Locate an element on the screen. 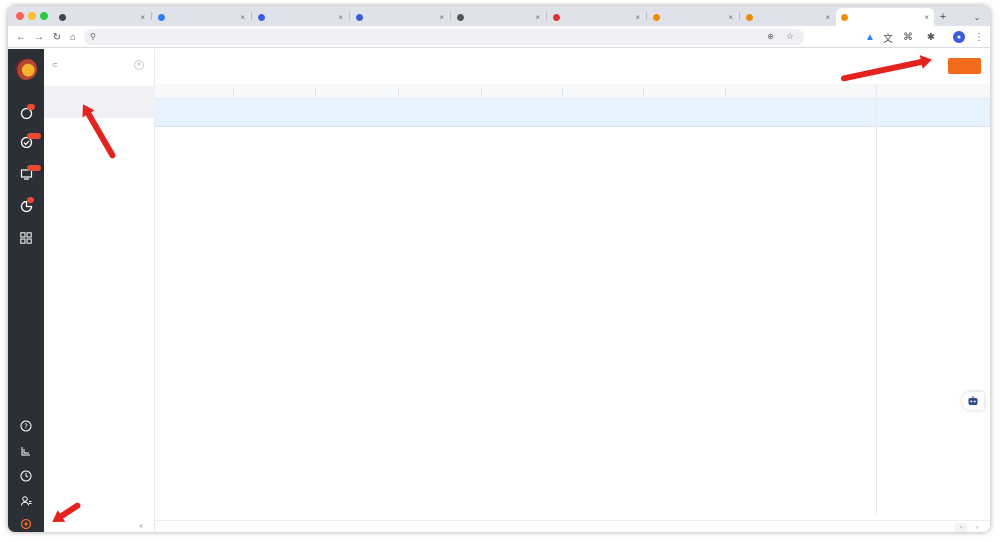 The image size is (1000, 542). settings-nav-item is located at coordinates (26, 524).